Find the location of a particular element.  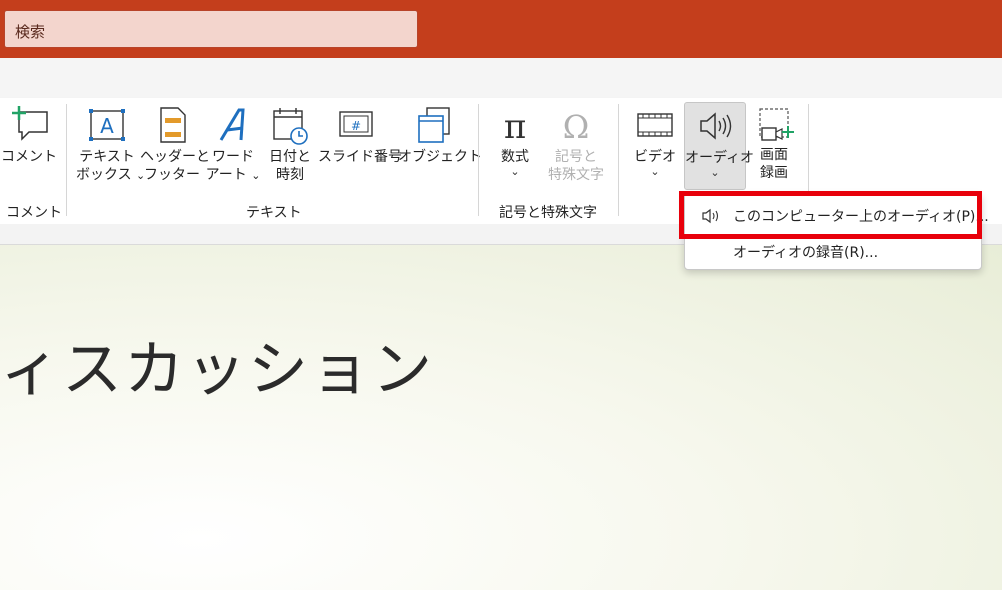

slide-number-icon: # is located at coordinates (356, 124).